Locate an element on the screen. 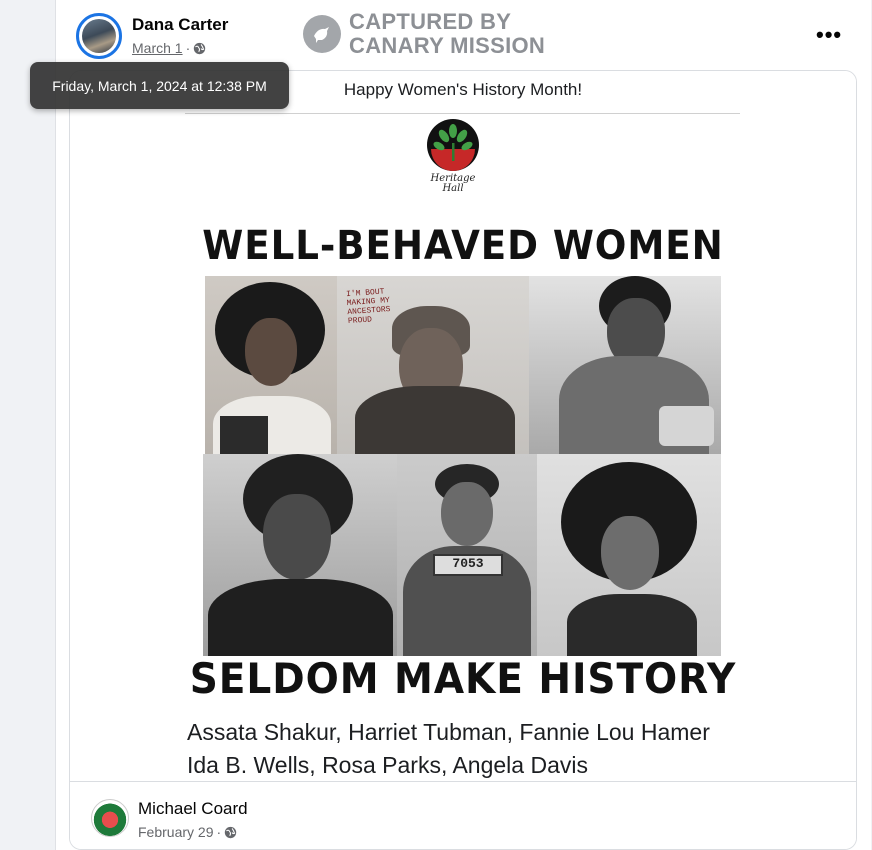 This screenshot has width=872, height=850. headline-top: WELL-BEHAVED WOMEN is located at coordinates (463, 246).